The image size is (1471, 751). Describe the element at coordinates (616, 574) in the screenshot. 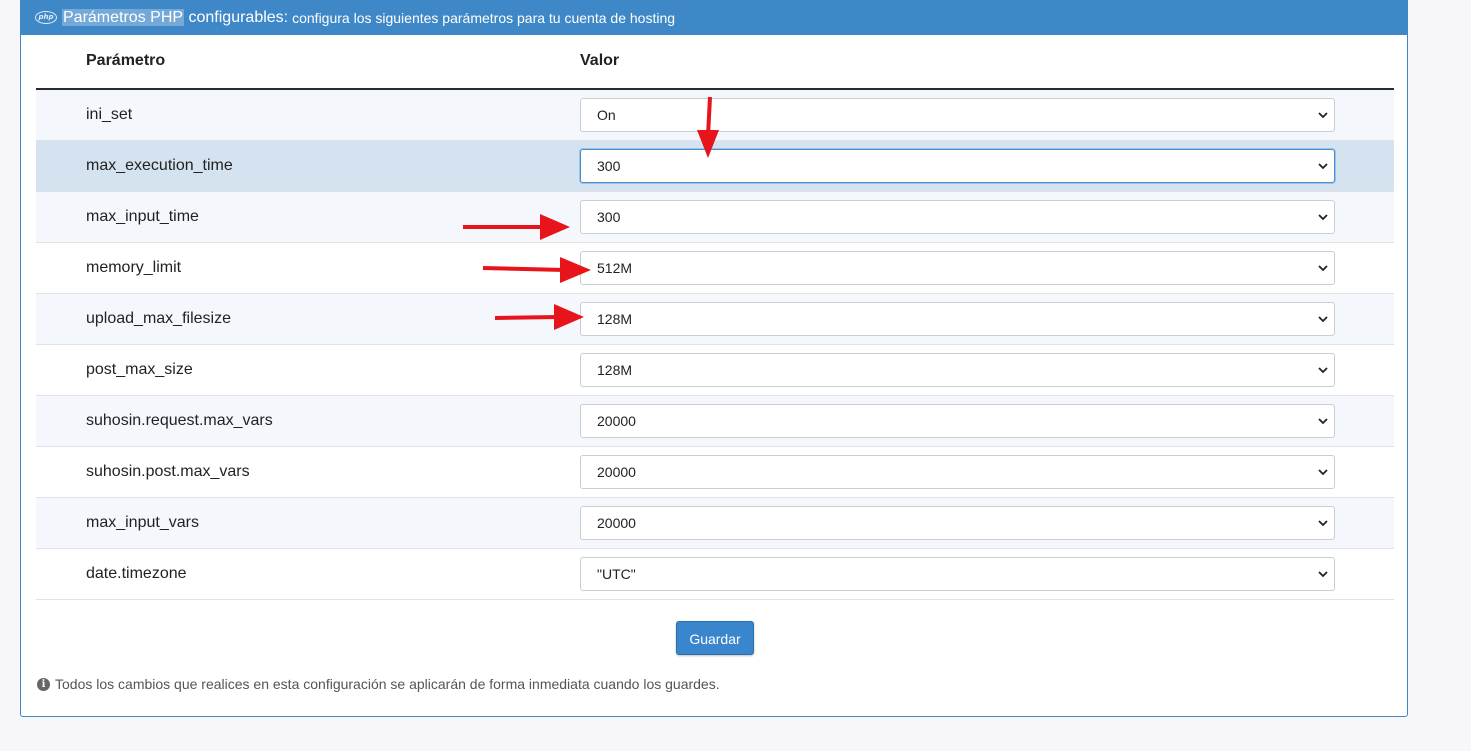

I see `select-value: "UTC"` at that location.